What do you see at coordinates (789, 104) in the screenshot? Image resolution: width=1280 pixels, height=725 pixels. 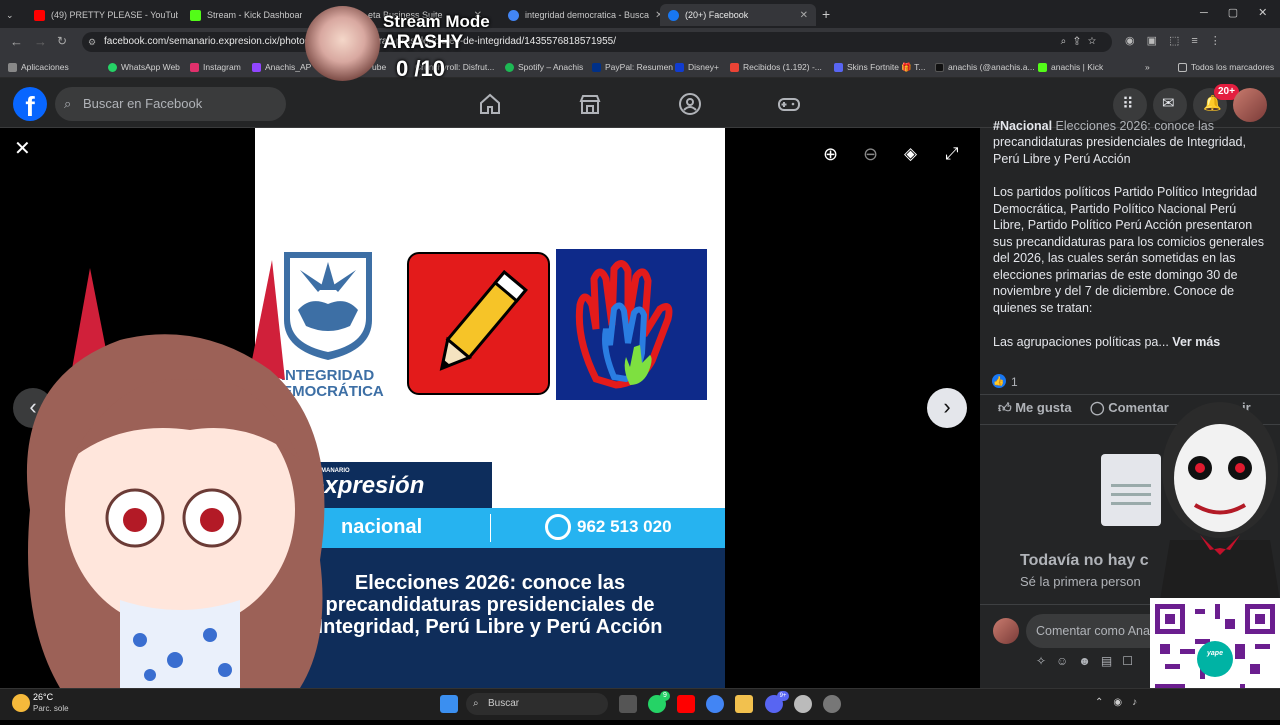 I see `gaming-icon` at bounding box center [789, 104].